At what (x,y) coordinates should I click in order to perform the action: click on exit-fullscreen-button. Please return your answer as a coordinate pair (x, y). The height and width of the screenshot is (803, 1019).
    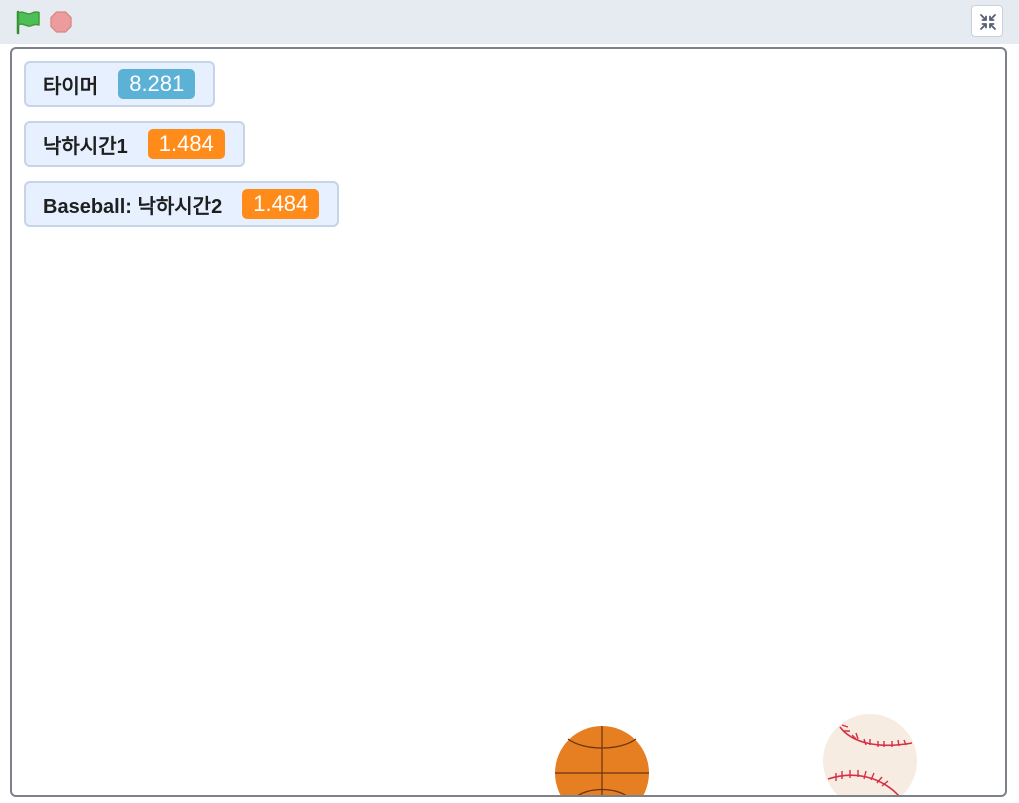
    Looking at the image, I should click on (987, 21).